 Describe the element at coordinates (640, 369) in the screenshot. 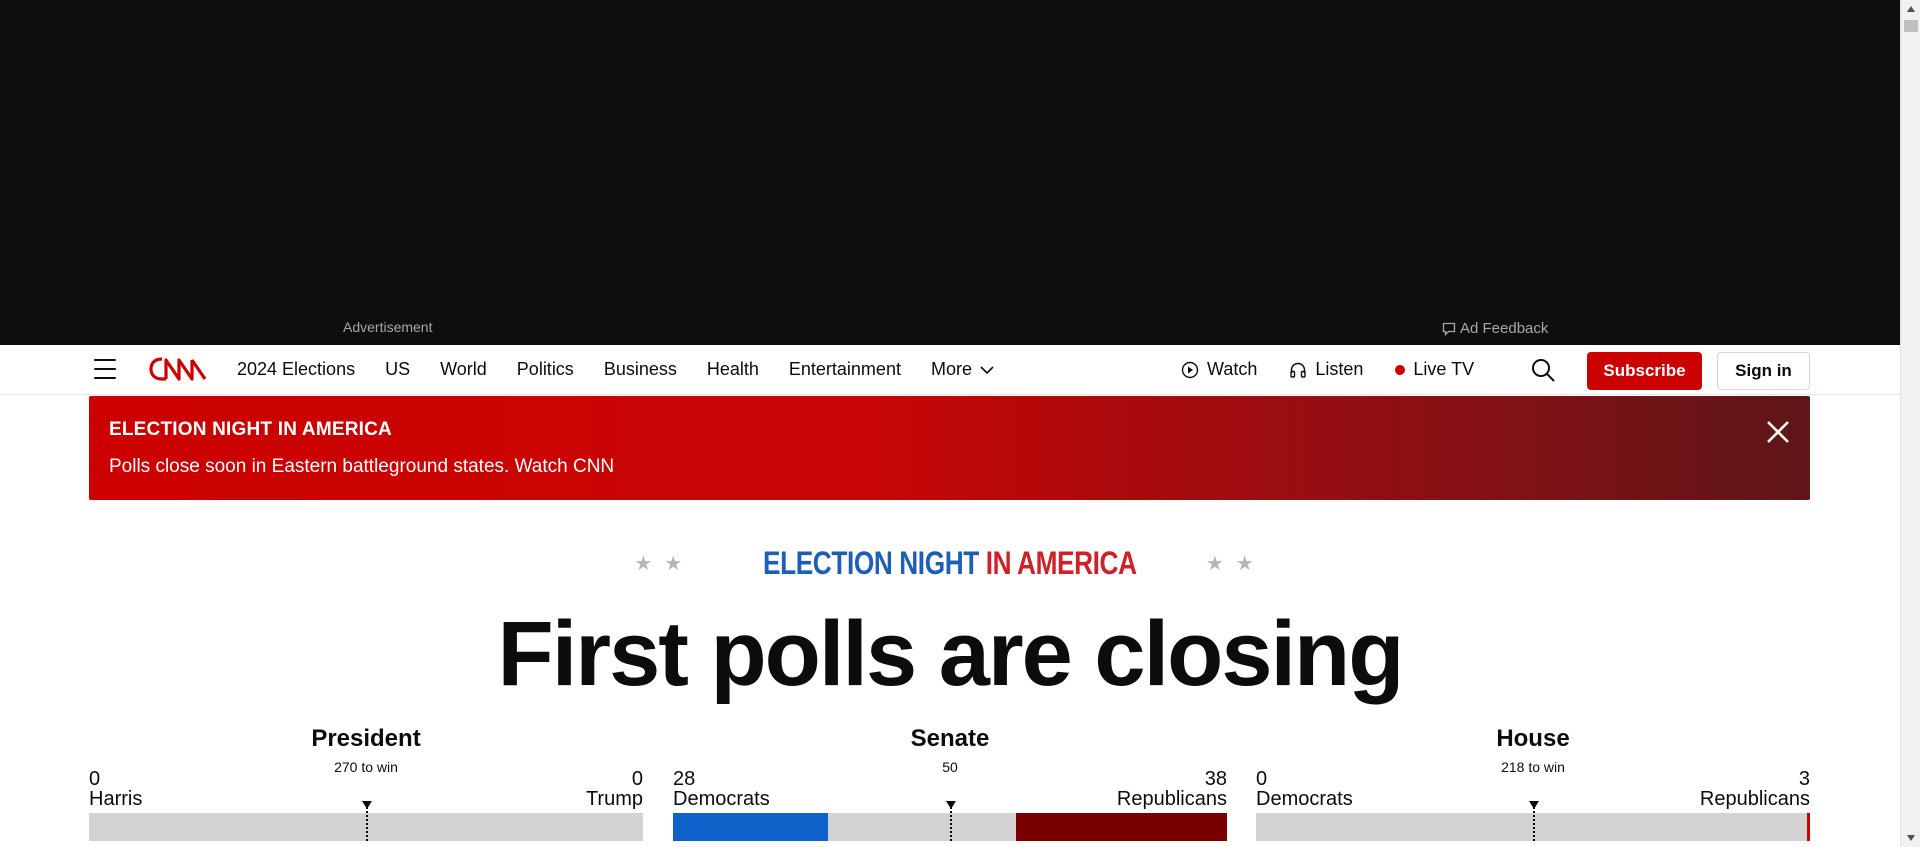

I see `nav-link-business: Business` at that location.